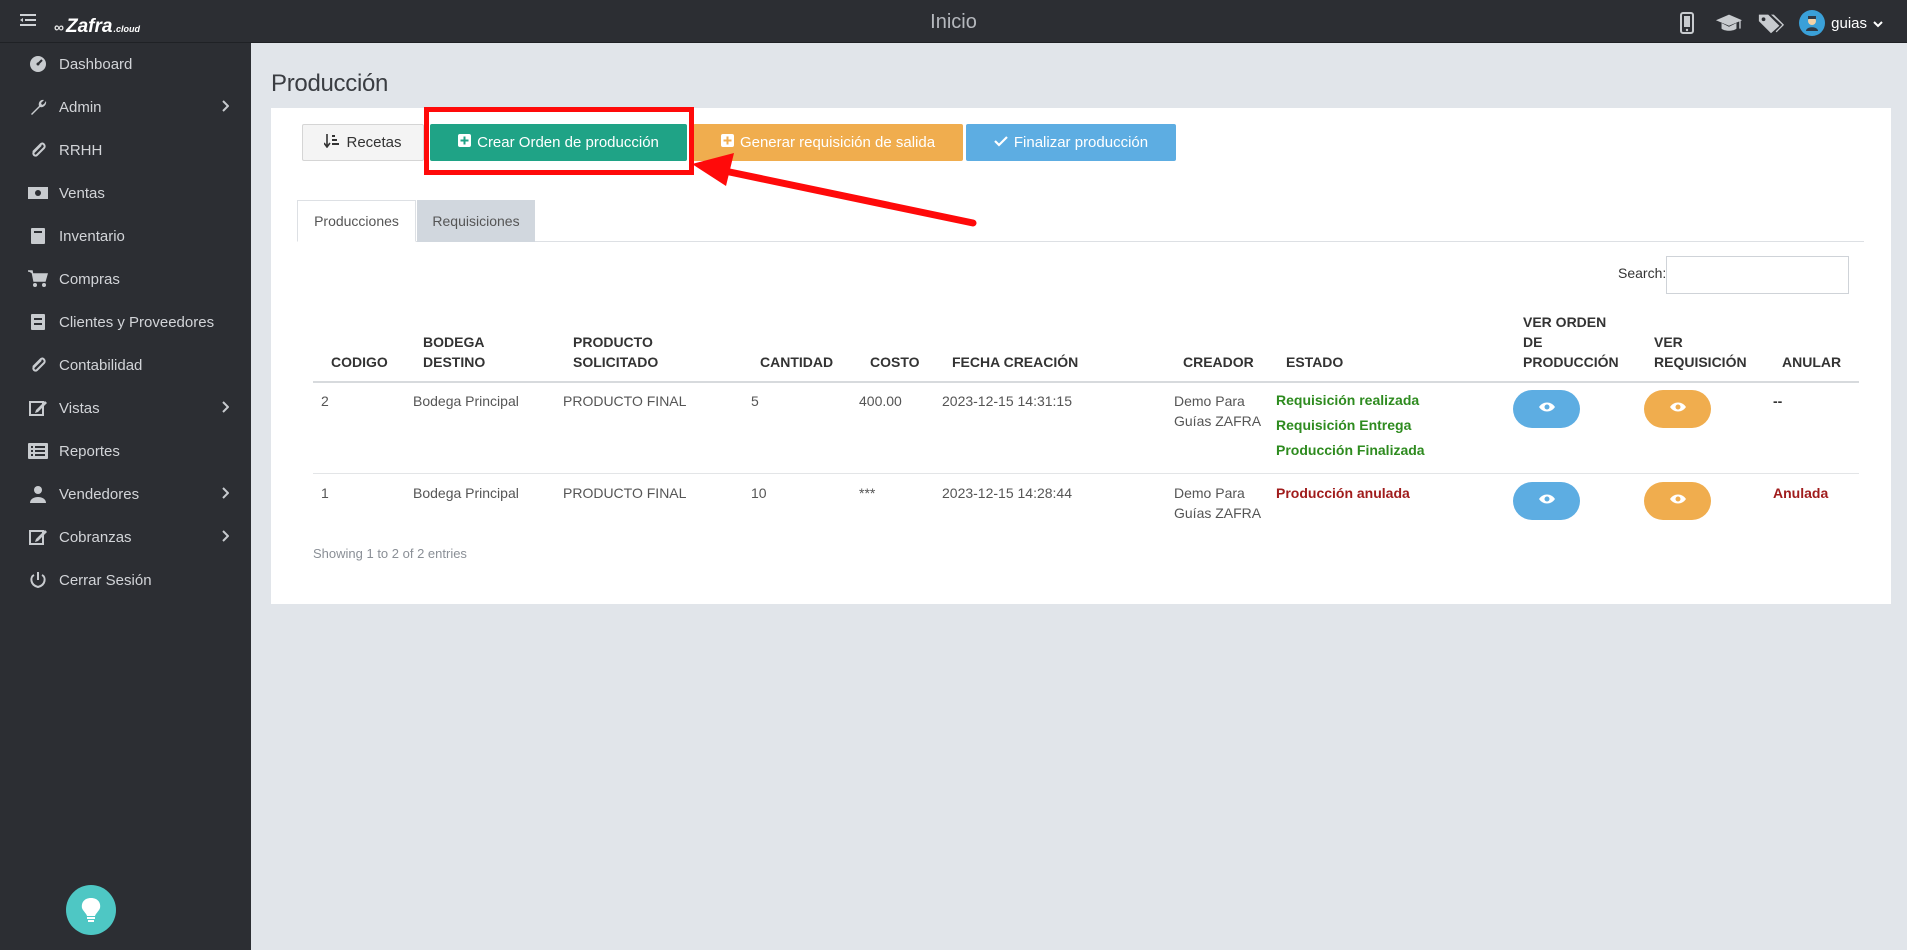 The image size is (1907, 950). I want to click on cell-costo: 400.00, so click(880, 401).